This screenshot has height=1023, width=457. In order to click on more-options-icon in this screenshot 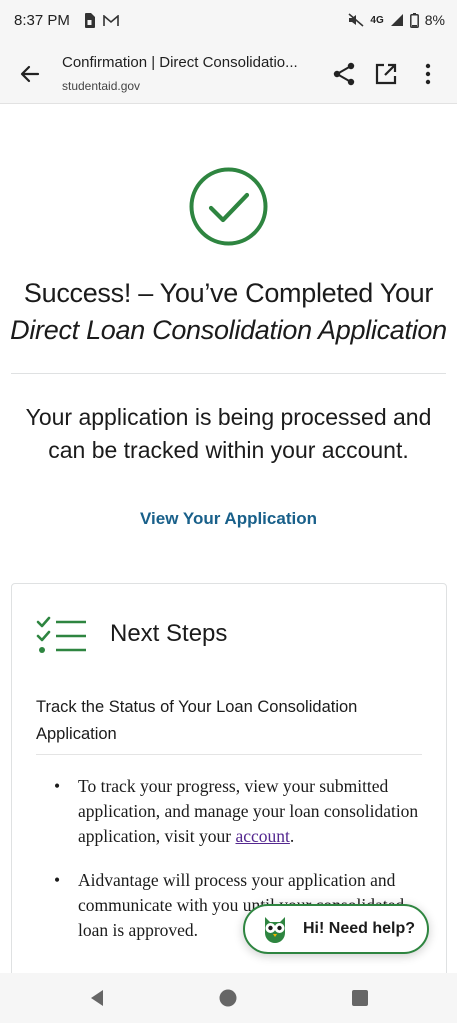, I will do `click(428, 74)`.